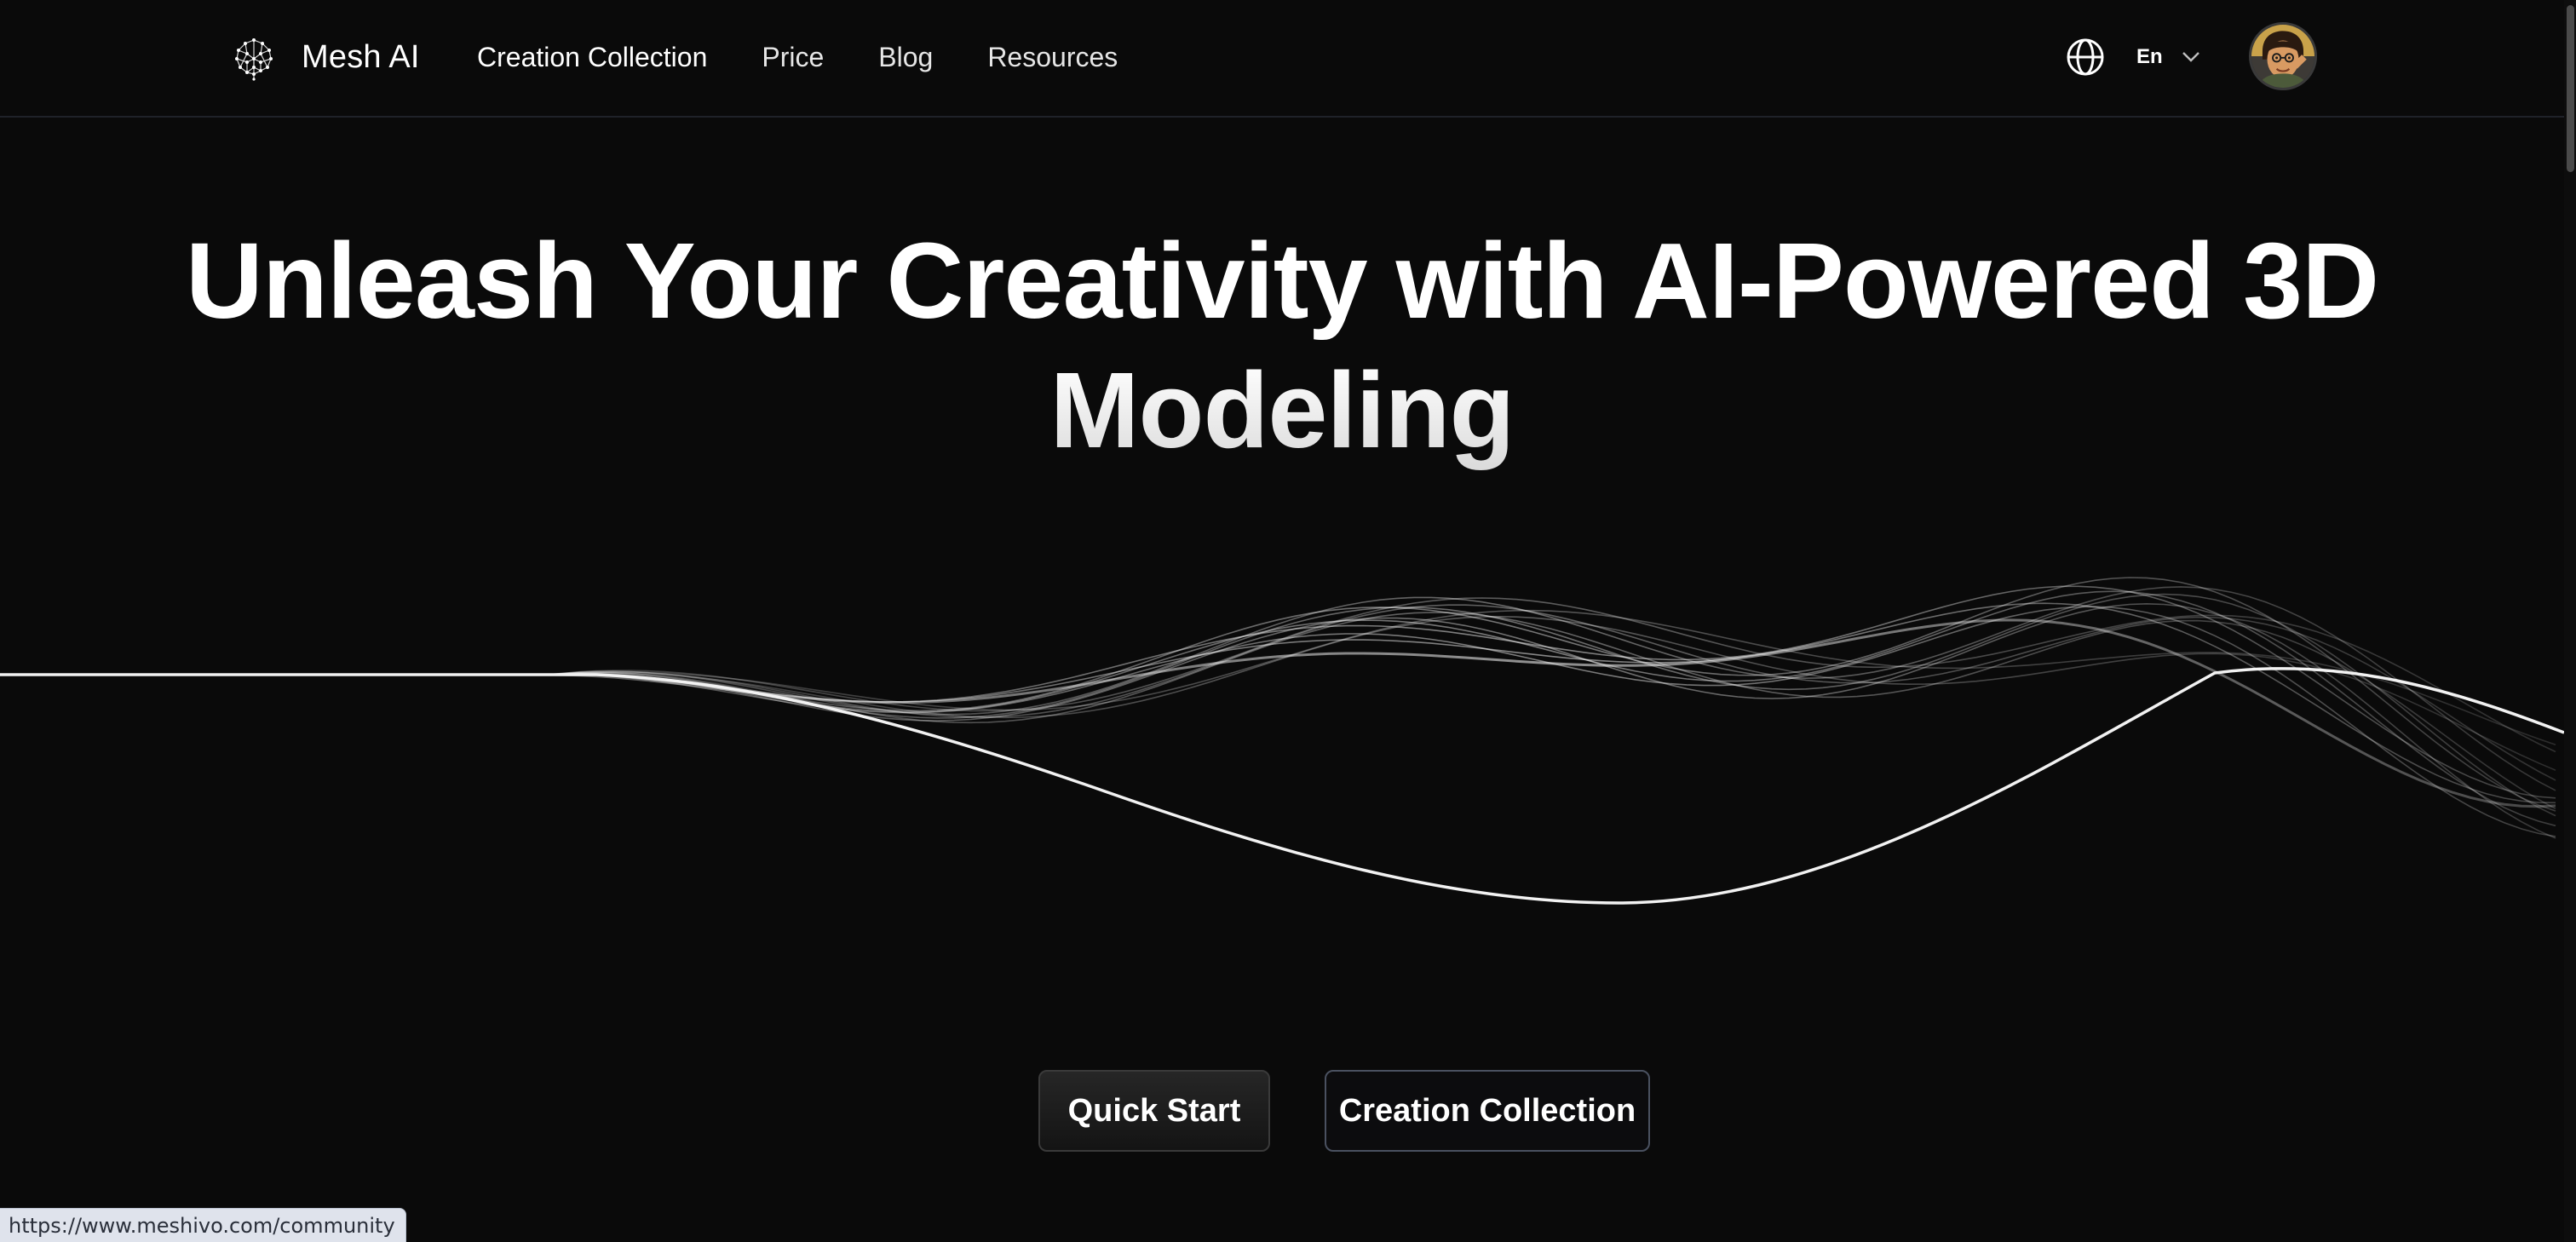  I want to click on chevron-down-icon, so click(2190, 57).